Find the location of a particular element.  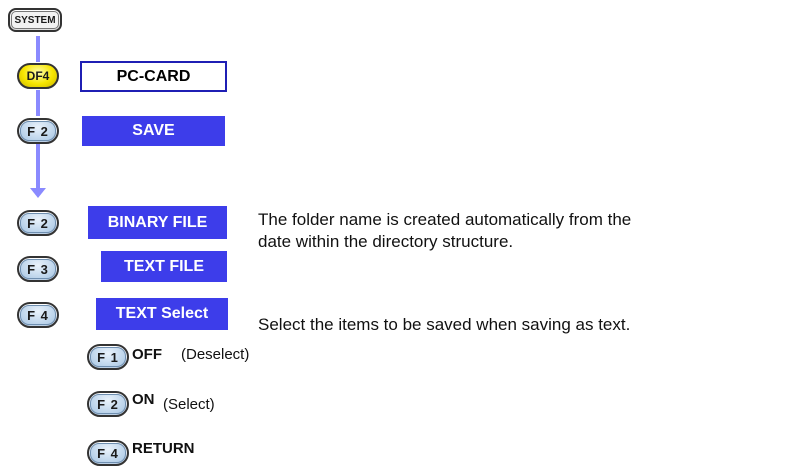

text-file-label: TEXT FILE is located at coordinates (164, 266).